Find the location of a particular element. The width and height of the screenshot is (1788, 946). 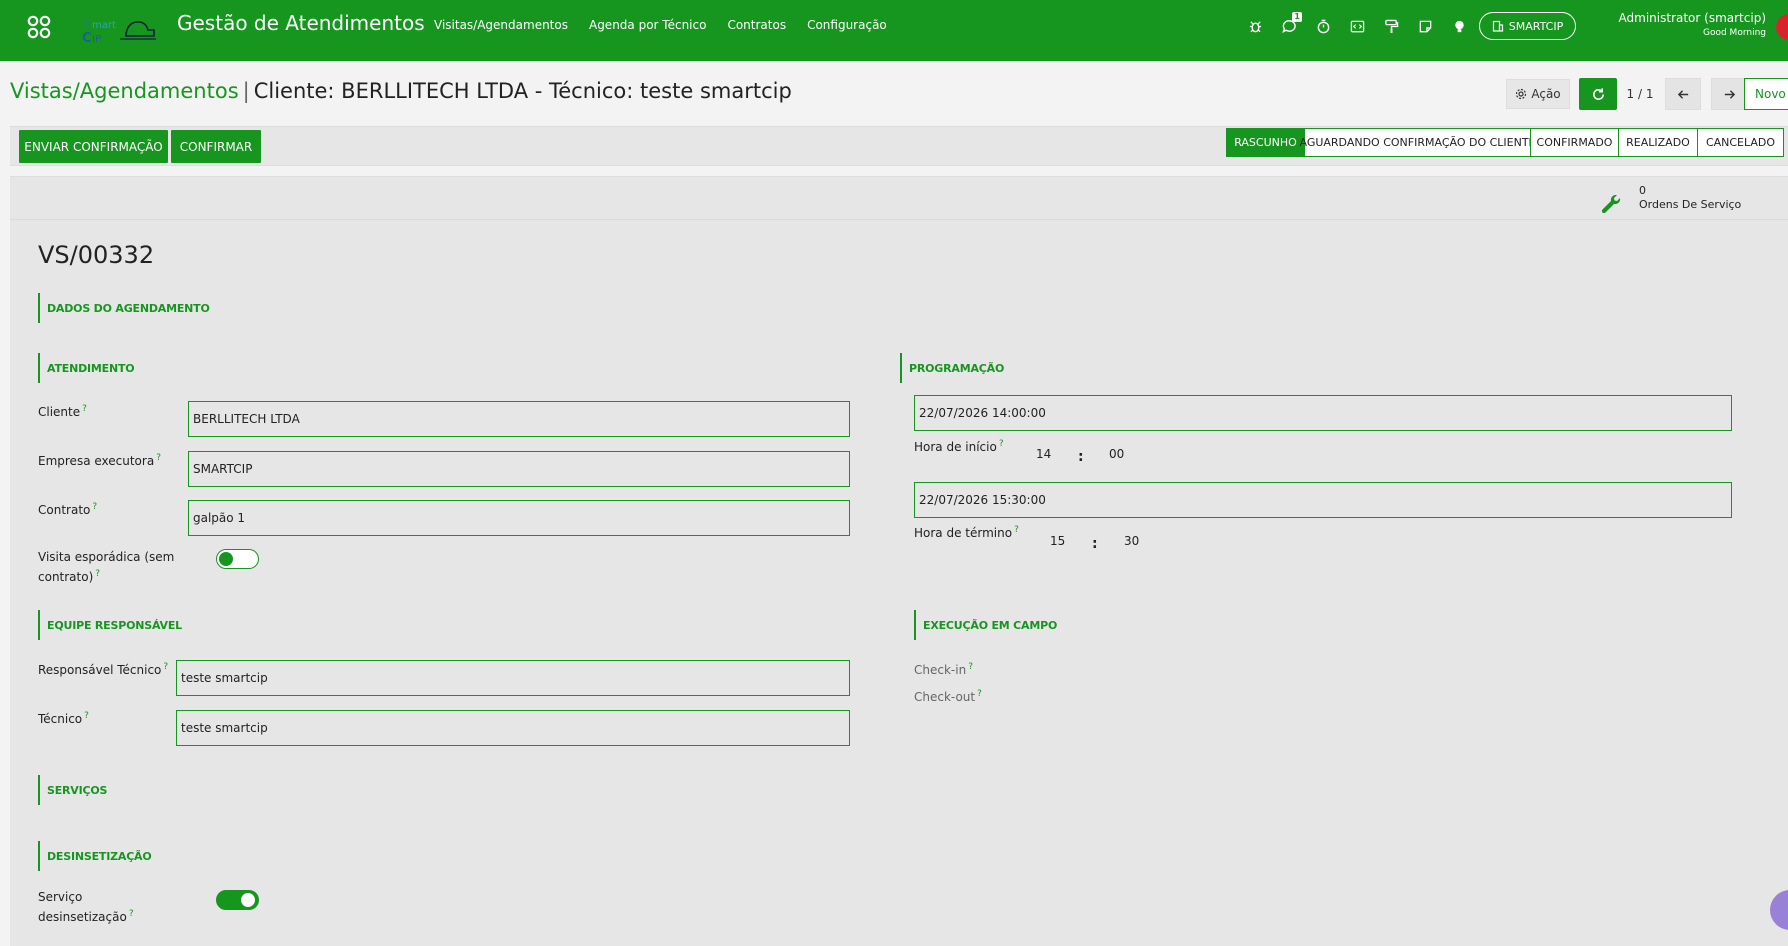

empresa-label-text: Empresa executora is located at coordinates (96, 461).